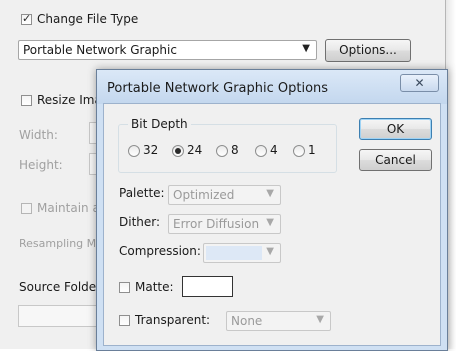 The height and width of the screenshot is (351, 456). Describe the element at coordinates (151, 150) in the screenshot. I see `bit-depth-32-label: 32` at that location.